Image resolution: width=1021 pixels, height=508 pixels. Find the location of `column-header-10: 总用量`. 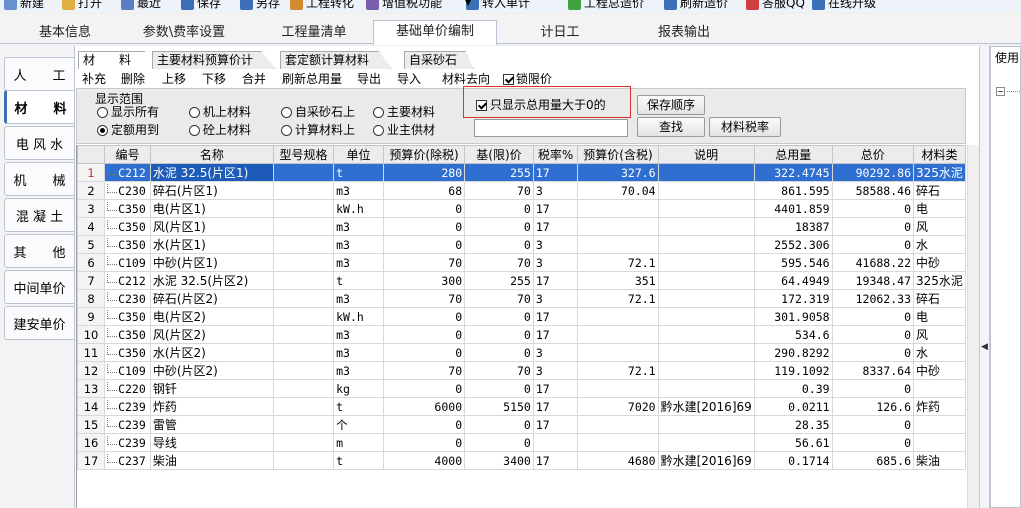

column-header-10: 总用量 is located at coordinates (793, 154).